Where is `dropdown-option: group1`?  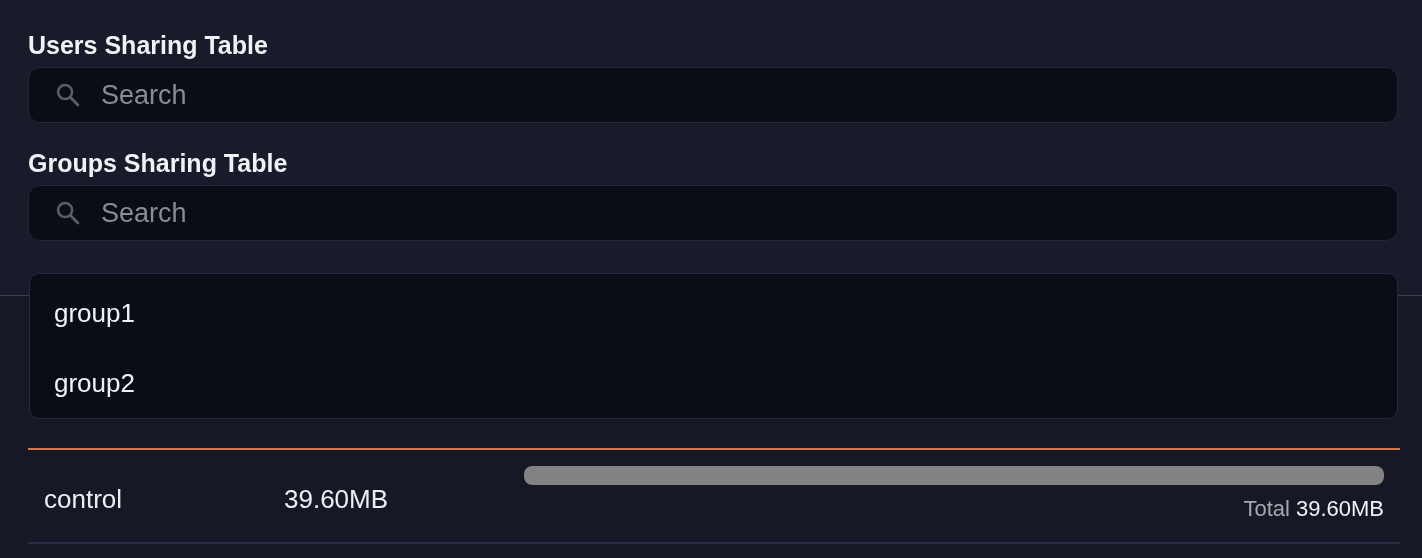
dropdown-option: group1 is located at coordinates (94, 313).